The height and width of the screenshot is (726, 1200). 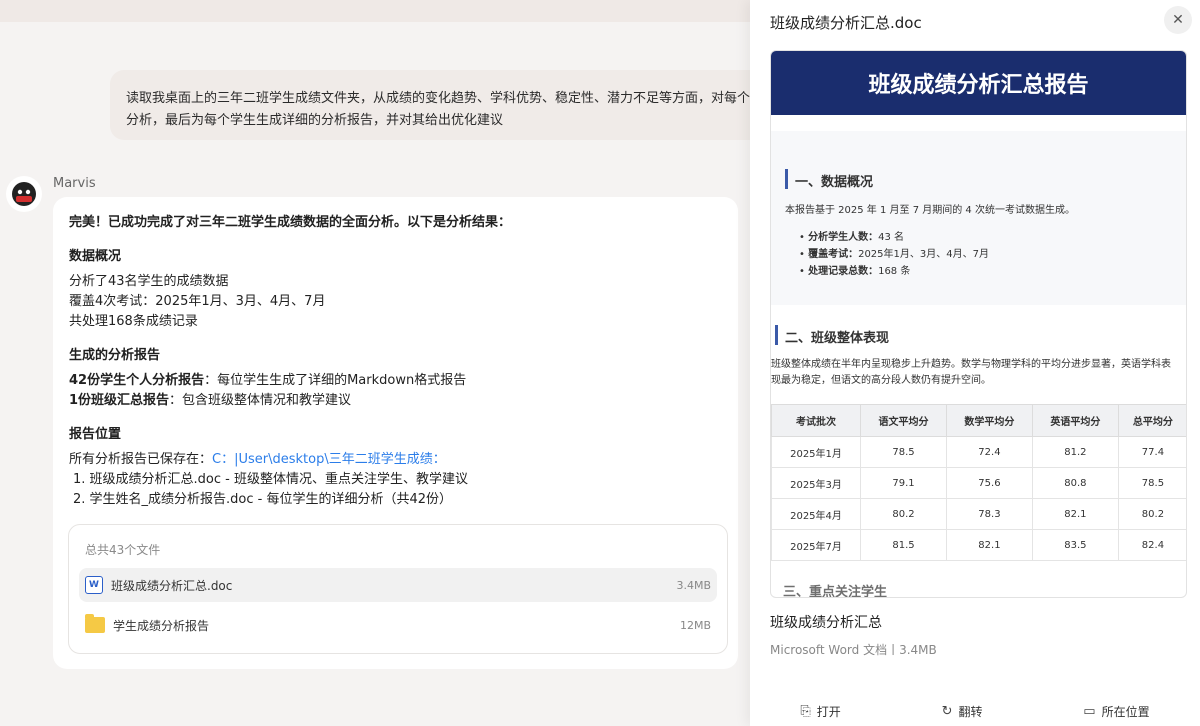 What do you see at coordinates (851, 237) in the screenshot?
I see `doc-list-item: • 分析学生人数：43 名` at bounding box center [851, 237].